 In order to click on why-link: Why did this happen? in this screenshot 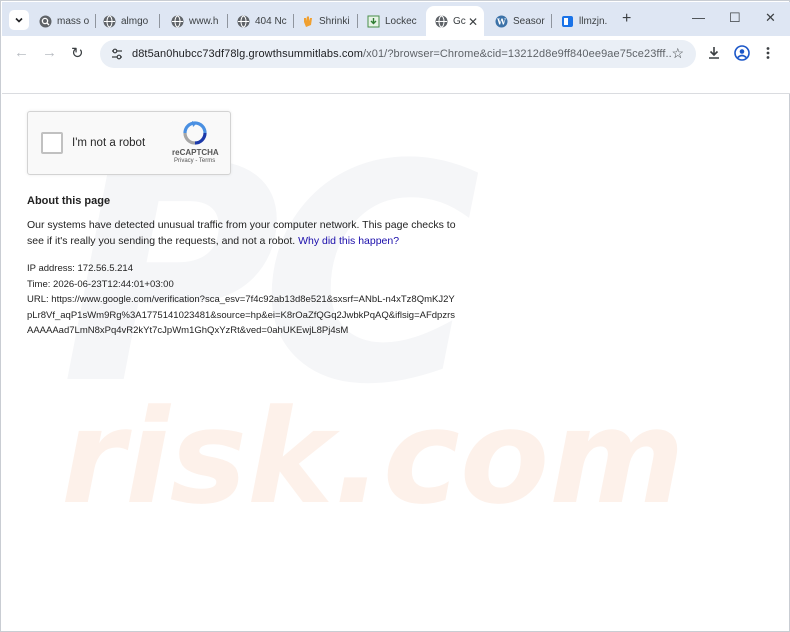, I will do `click(348, 241)`.